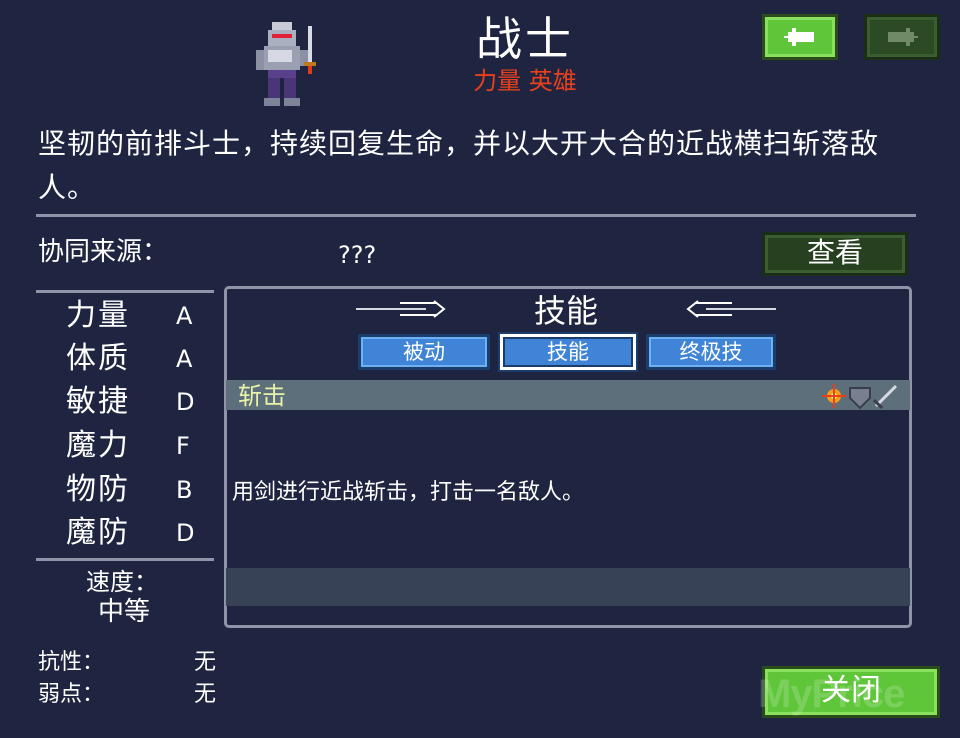 Image resolution: width=960 pixels, height=738 pixels. What do you see at coordinates (122, 582) in the screenshot?
I see `speed-label: 速度：` at bounding box center [122, 582].